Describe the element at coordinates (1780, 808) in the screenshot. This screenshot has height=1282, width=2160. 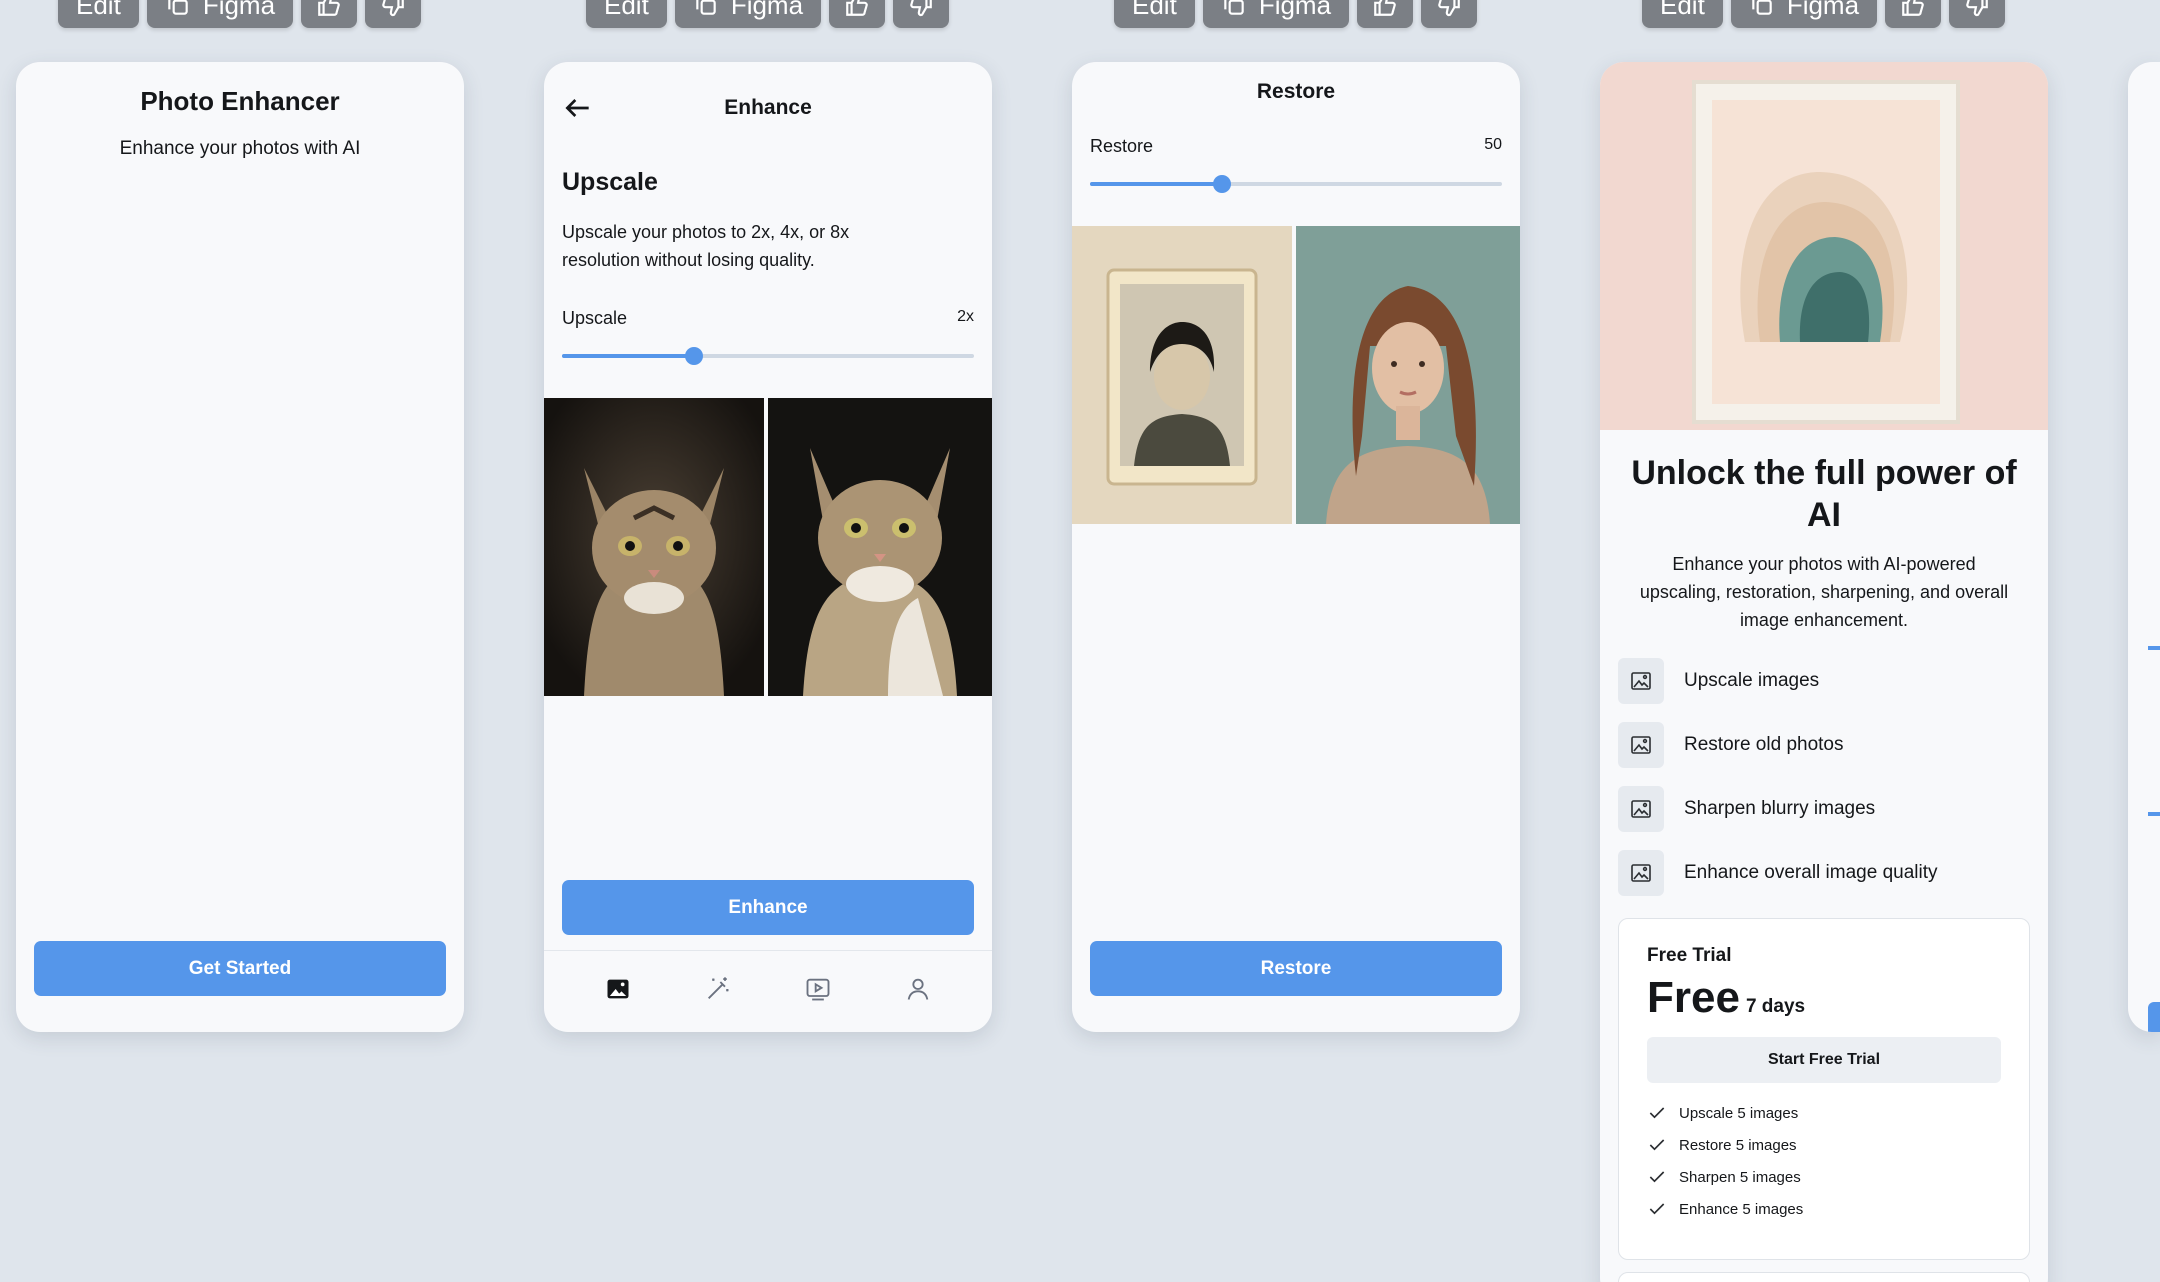
I see `feature-label: Sharpen blurry images` at that location.